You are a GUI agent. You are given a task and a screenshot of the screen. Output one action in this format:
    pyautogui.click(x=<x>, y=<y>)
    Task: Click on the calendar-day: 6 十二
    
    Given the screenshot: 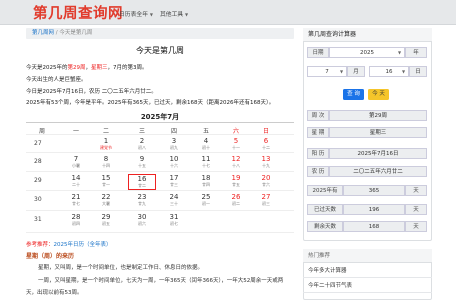 What is the action you would take?
    pyautogui.click(x=266, y=145)
    